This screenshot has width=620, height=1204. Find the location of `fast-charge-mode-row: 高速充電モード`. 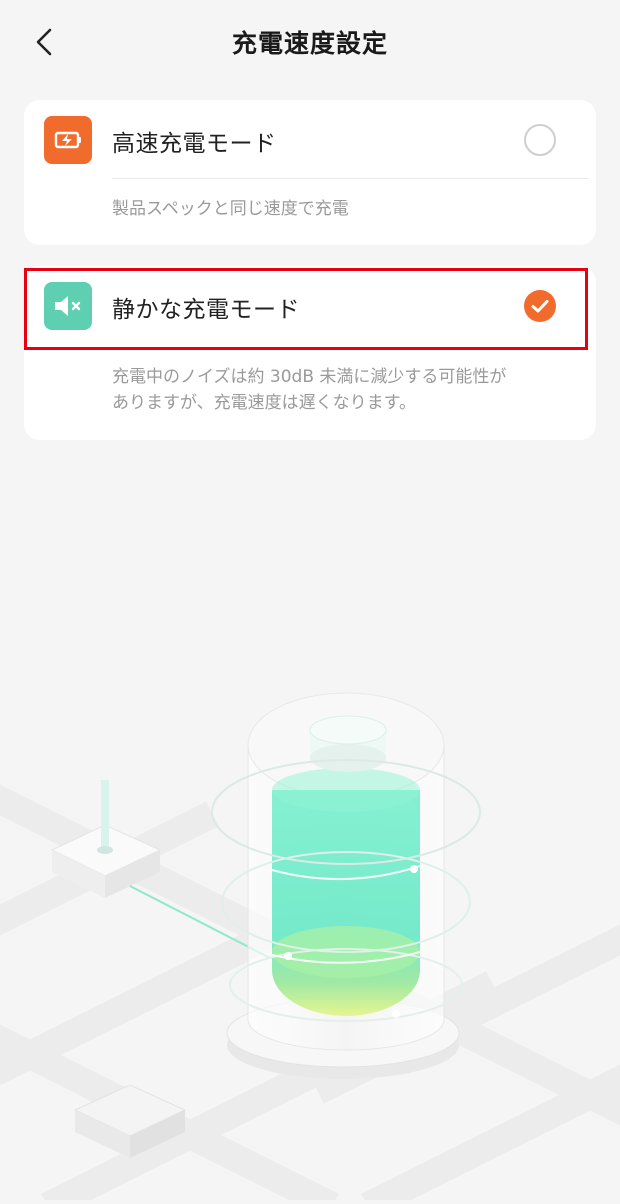

fast-charge-mode-row: 高速充電モード is located at coordinates (310, 140).